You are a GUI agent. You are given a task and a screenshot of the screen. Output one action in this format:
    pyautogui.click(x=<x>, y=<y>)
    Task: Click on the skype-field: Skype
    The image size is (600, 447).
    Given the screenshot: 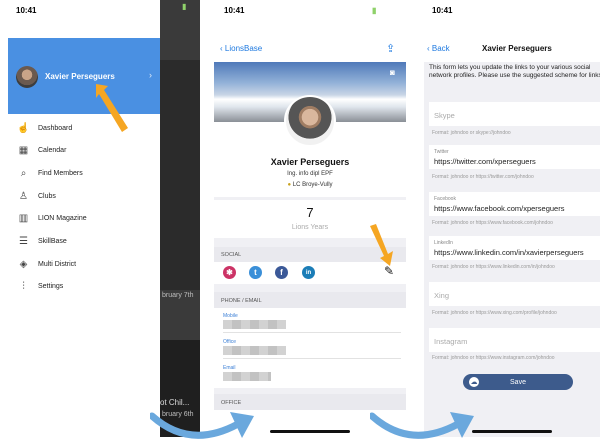 What is the action you would take?
    pyautogui.click(x=514, y=114)
    